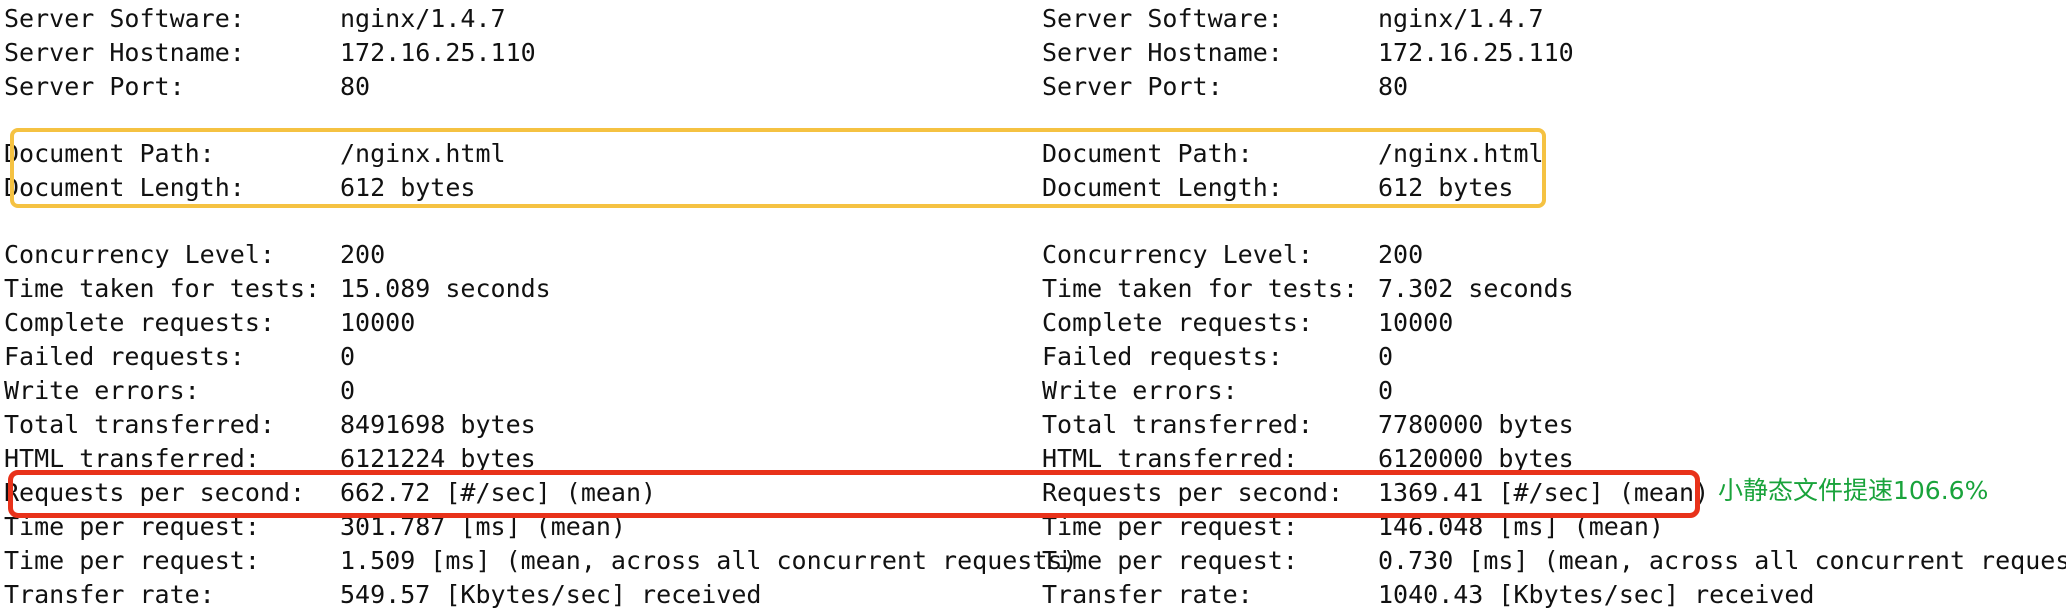  I want to click on stat-value: 8491698 bytes, so click(438, 424).